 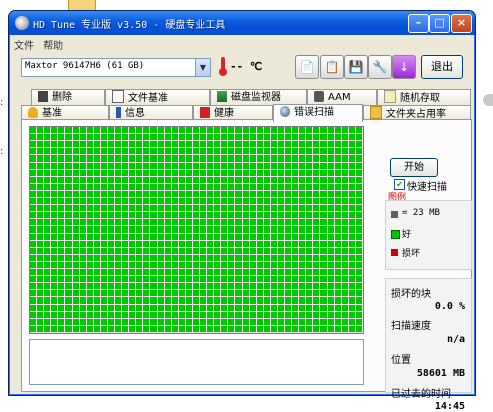 I want to click on legend-box: = 23 MB 好 损坏, so click(x=428, y=235).